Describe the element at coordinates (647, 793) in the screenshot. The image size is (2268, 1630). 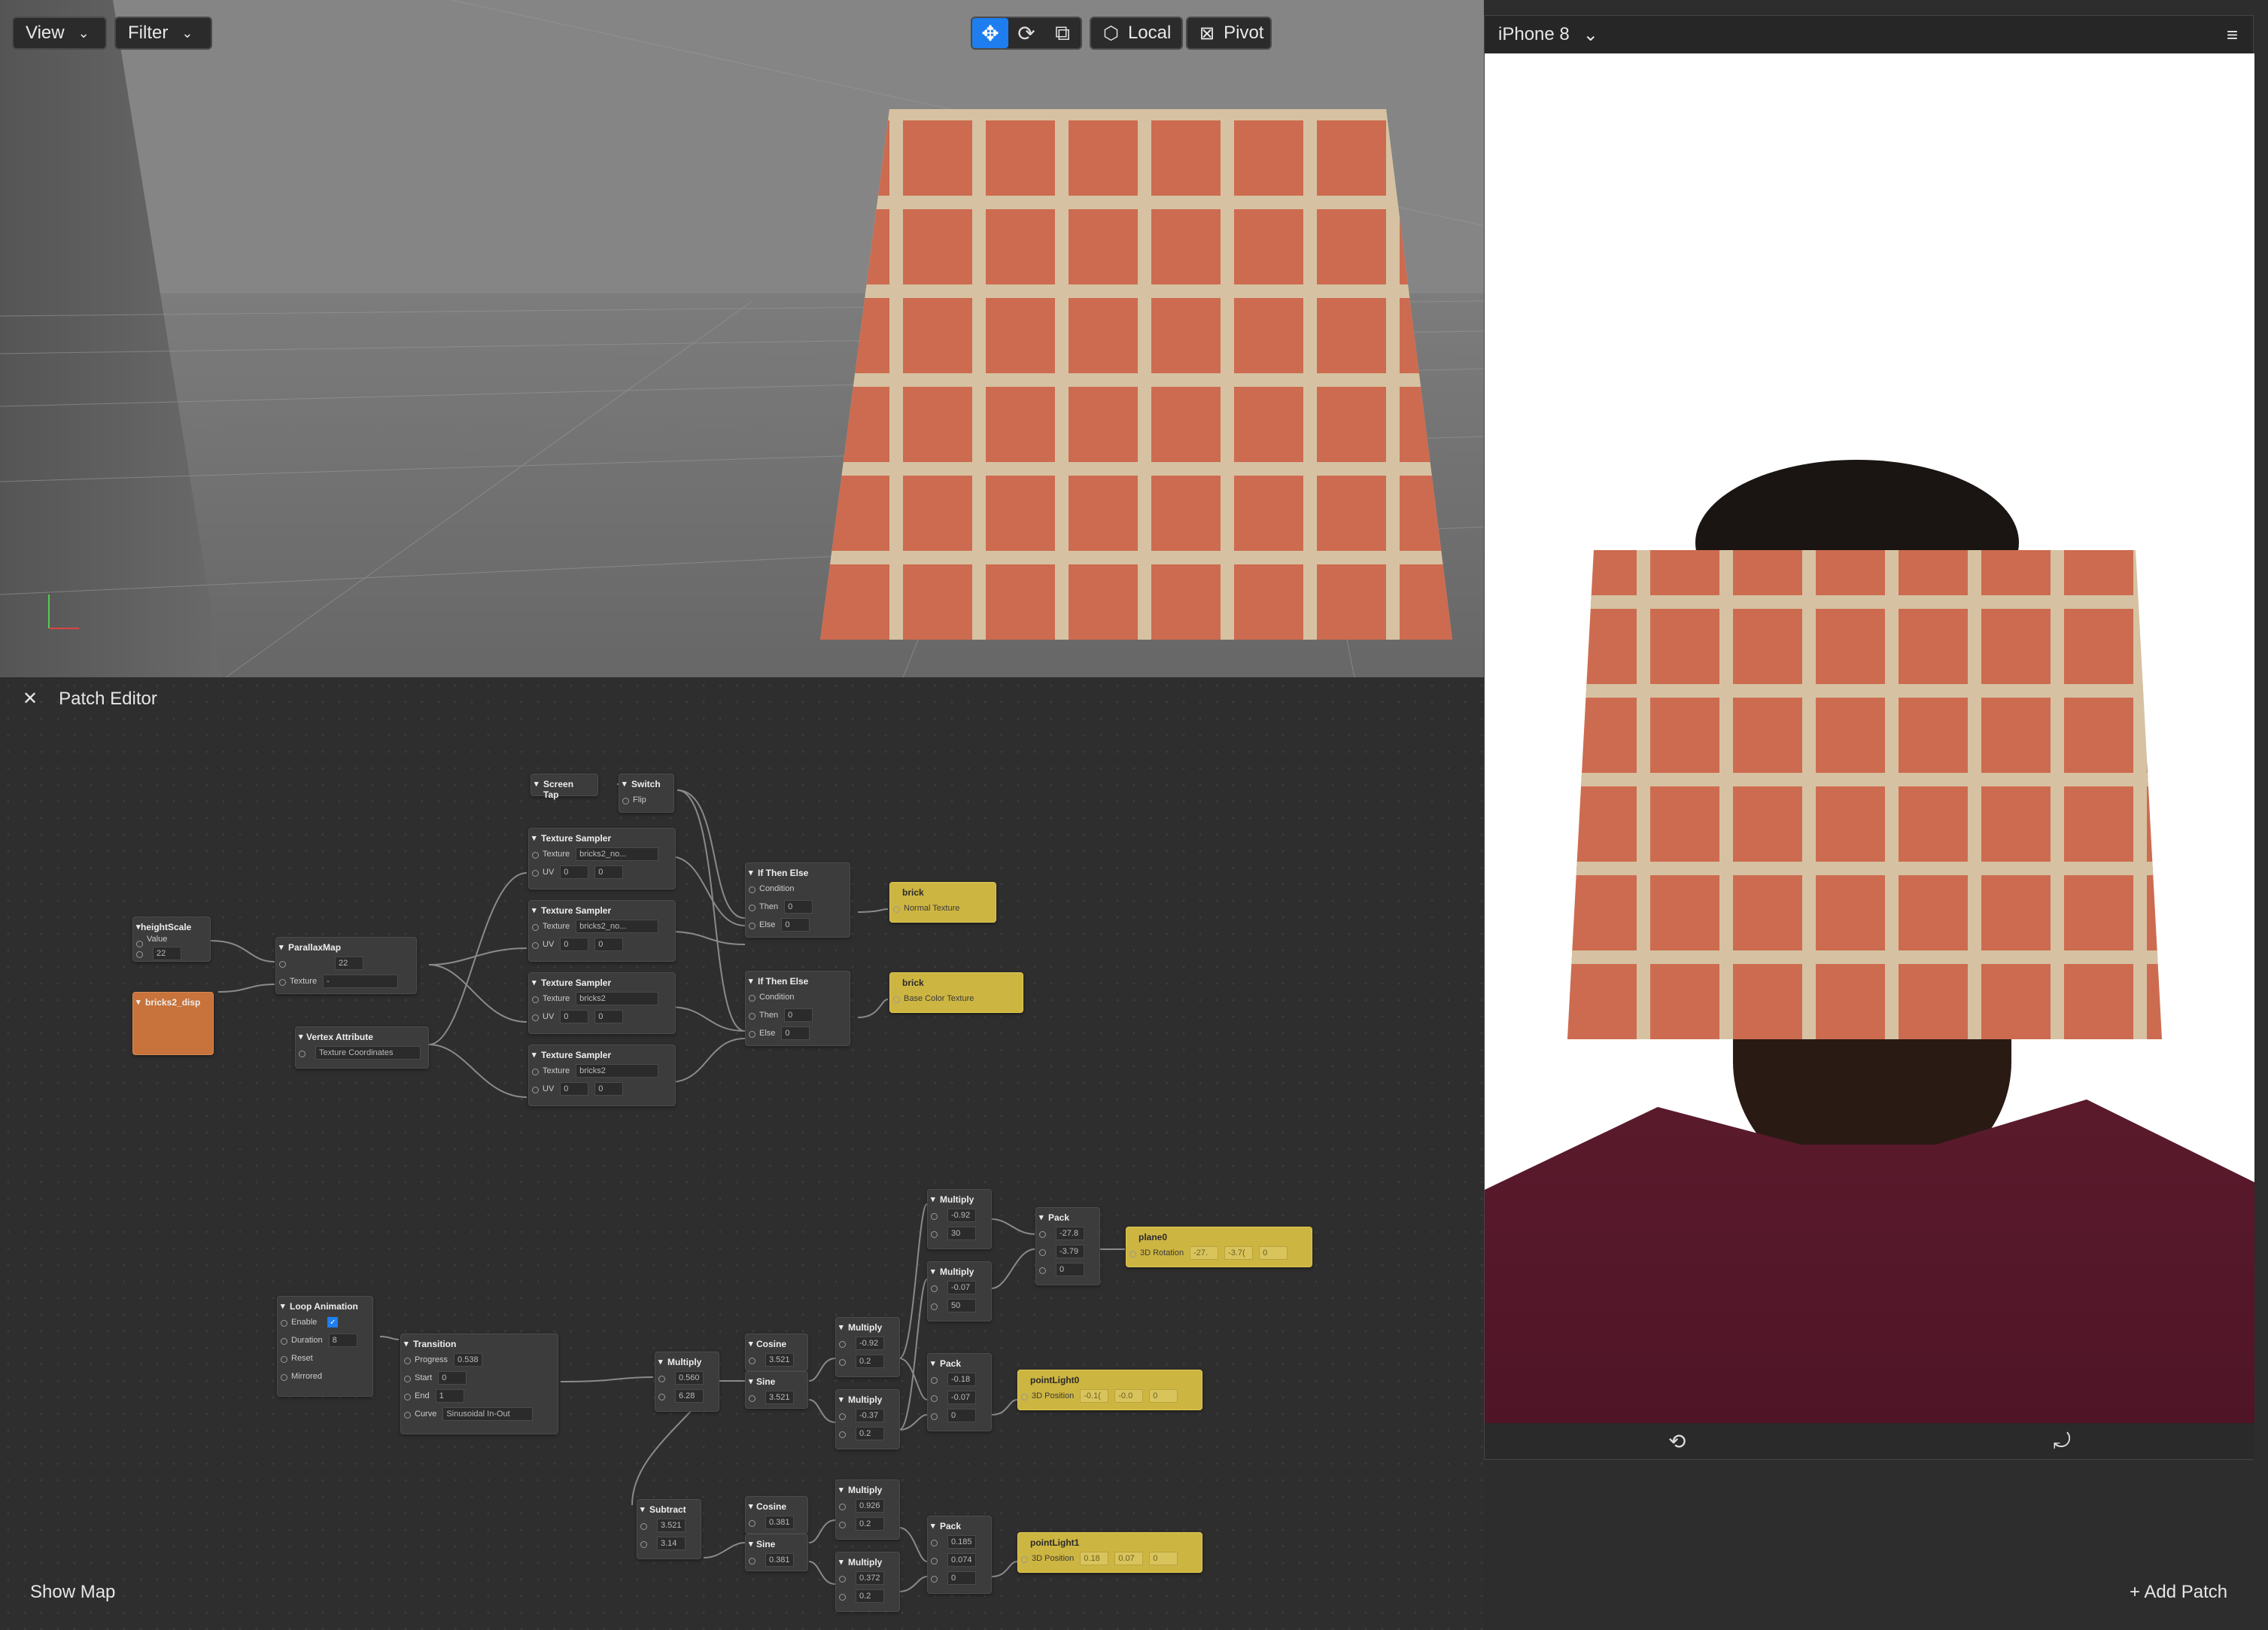
I see `switch-node: SwitchFlip` at that location.